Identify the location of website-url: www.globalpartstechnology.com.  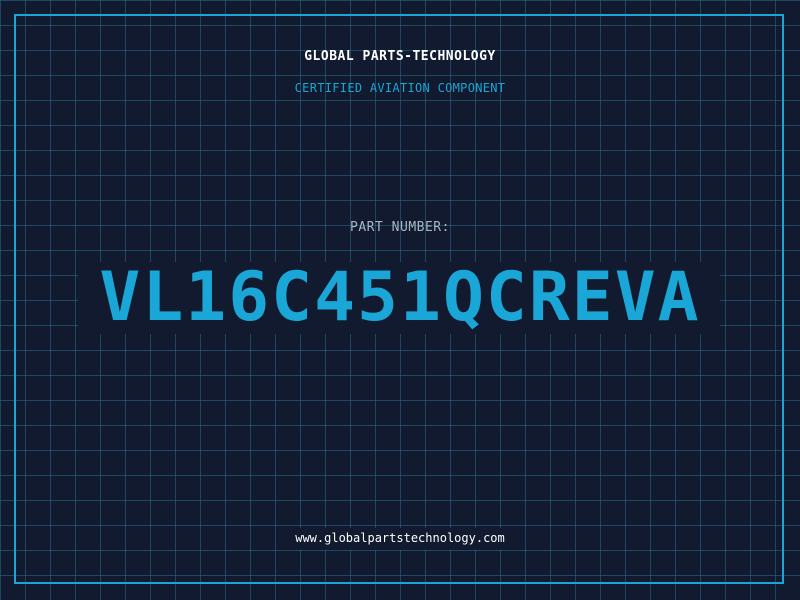
(400, 538).